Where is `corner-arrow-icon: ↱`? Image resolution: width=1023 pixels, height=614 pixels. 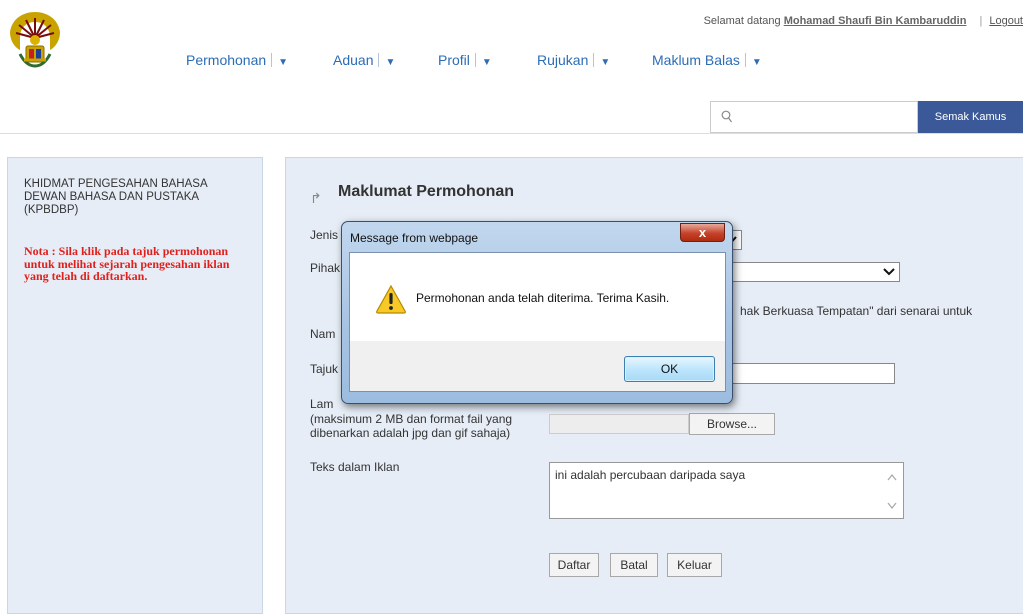 corner-arrow-icon: ↱ is located at coordinates (316, 198).